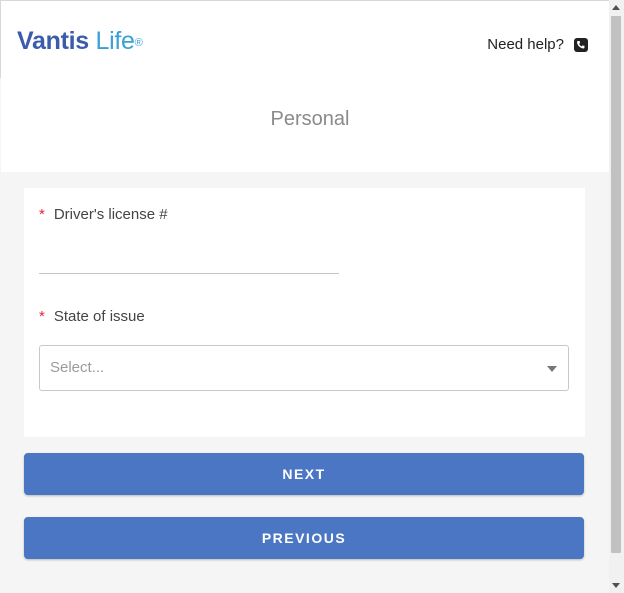 The height and width of the screenshot is (593, 624). What do you see at coordinates (99, 316) in the screenshot?
I see `state-of-issue-label-text: State of issue` at bounding box center [99, 316].